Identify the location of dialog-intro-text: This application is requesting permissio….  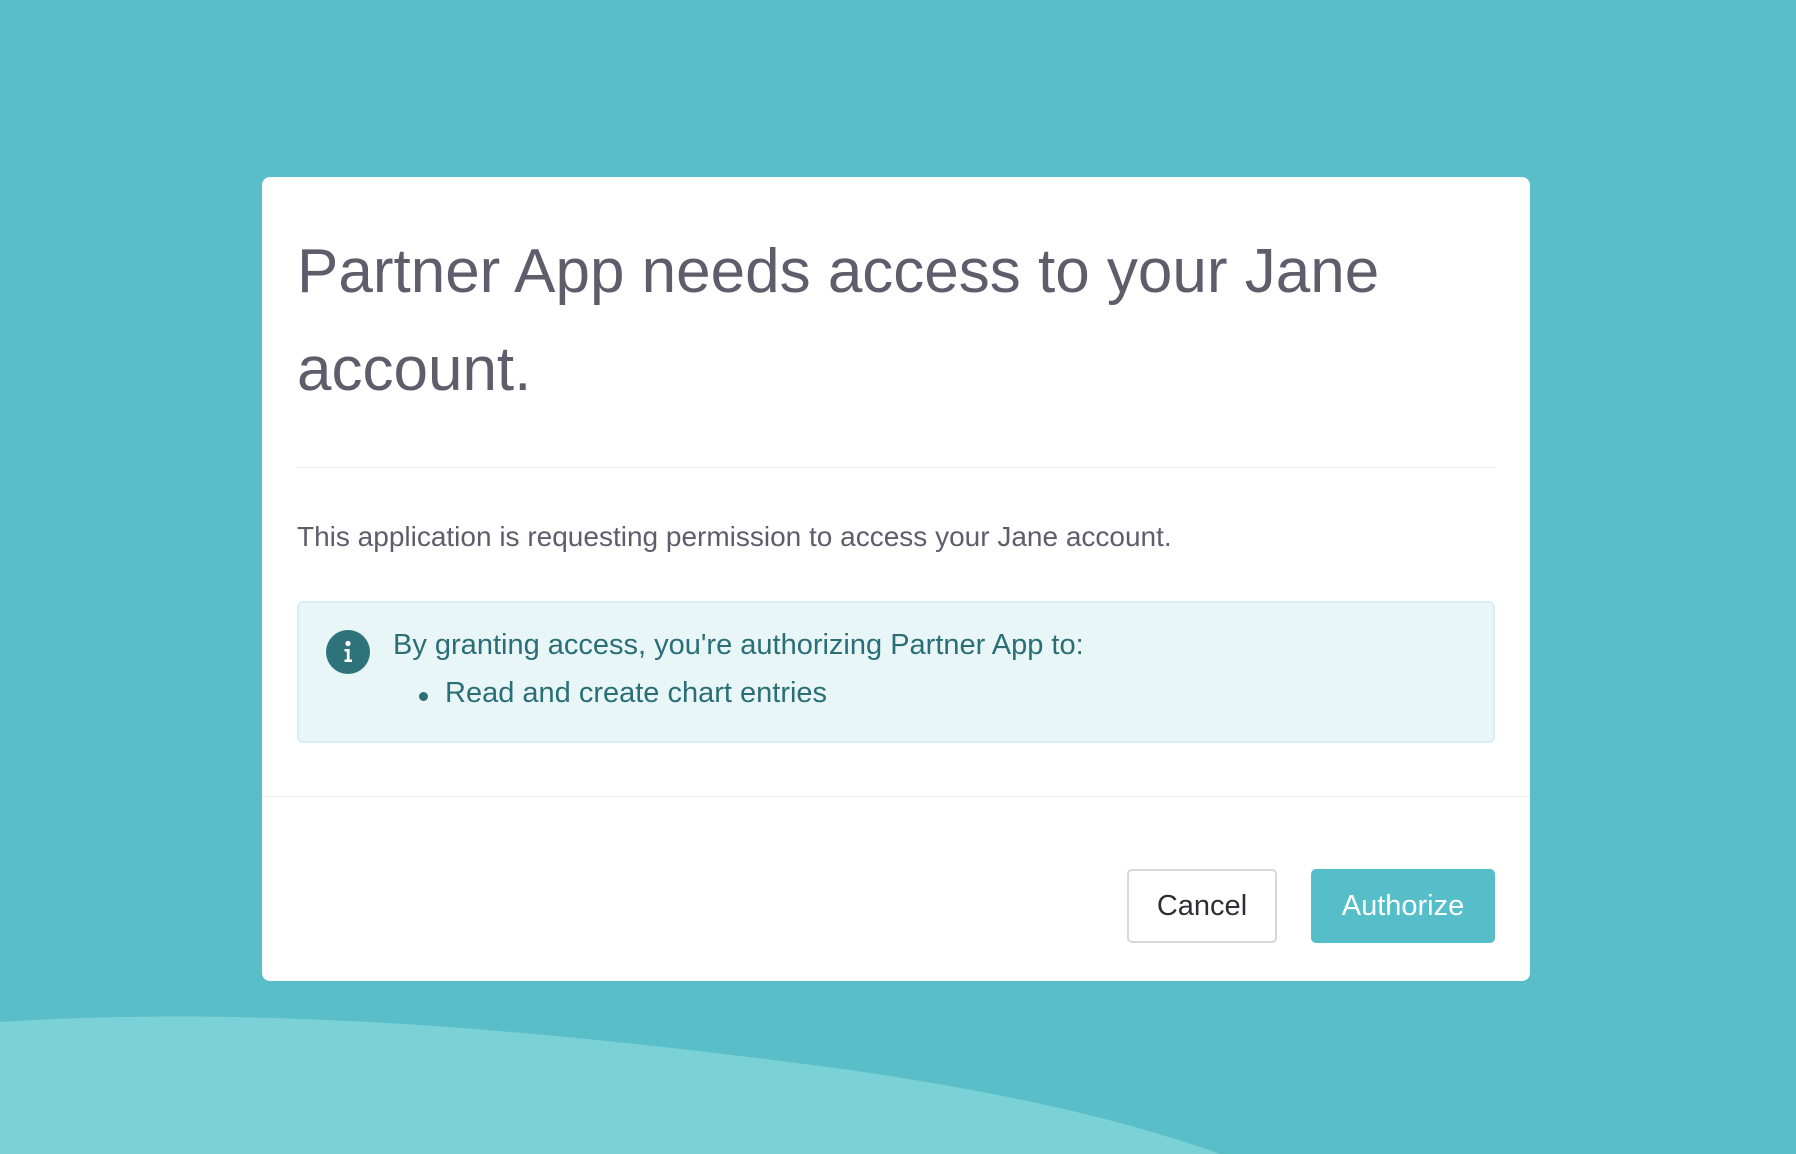
(734, 536).